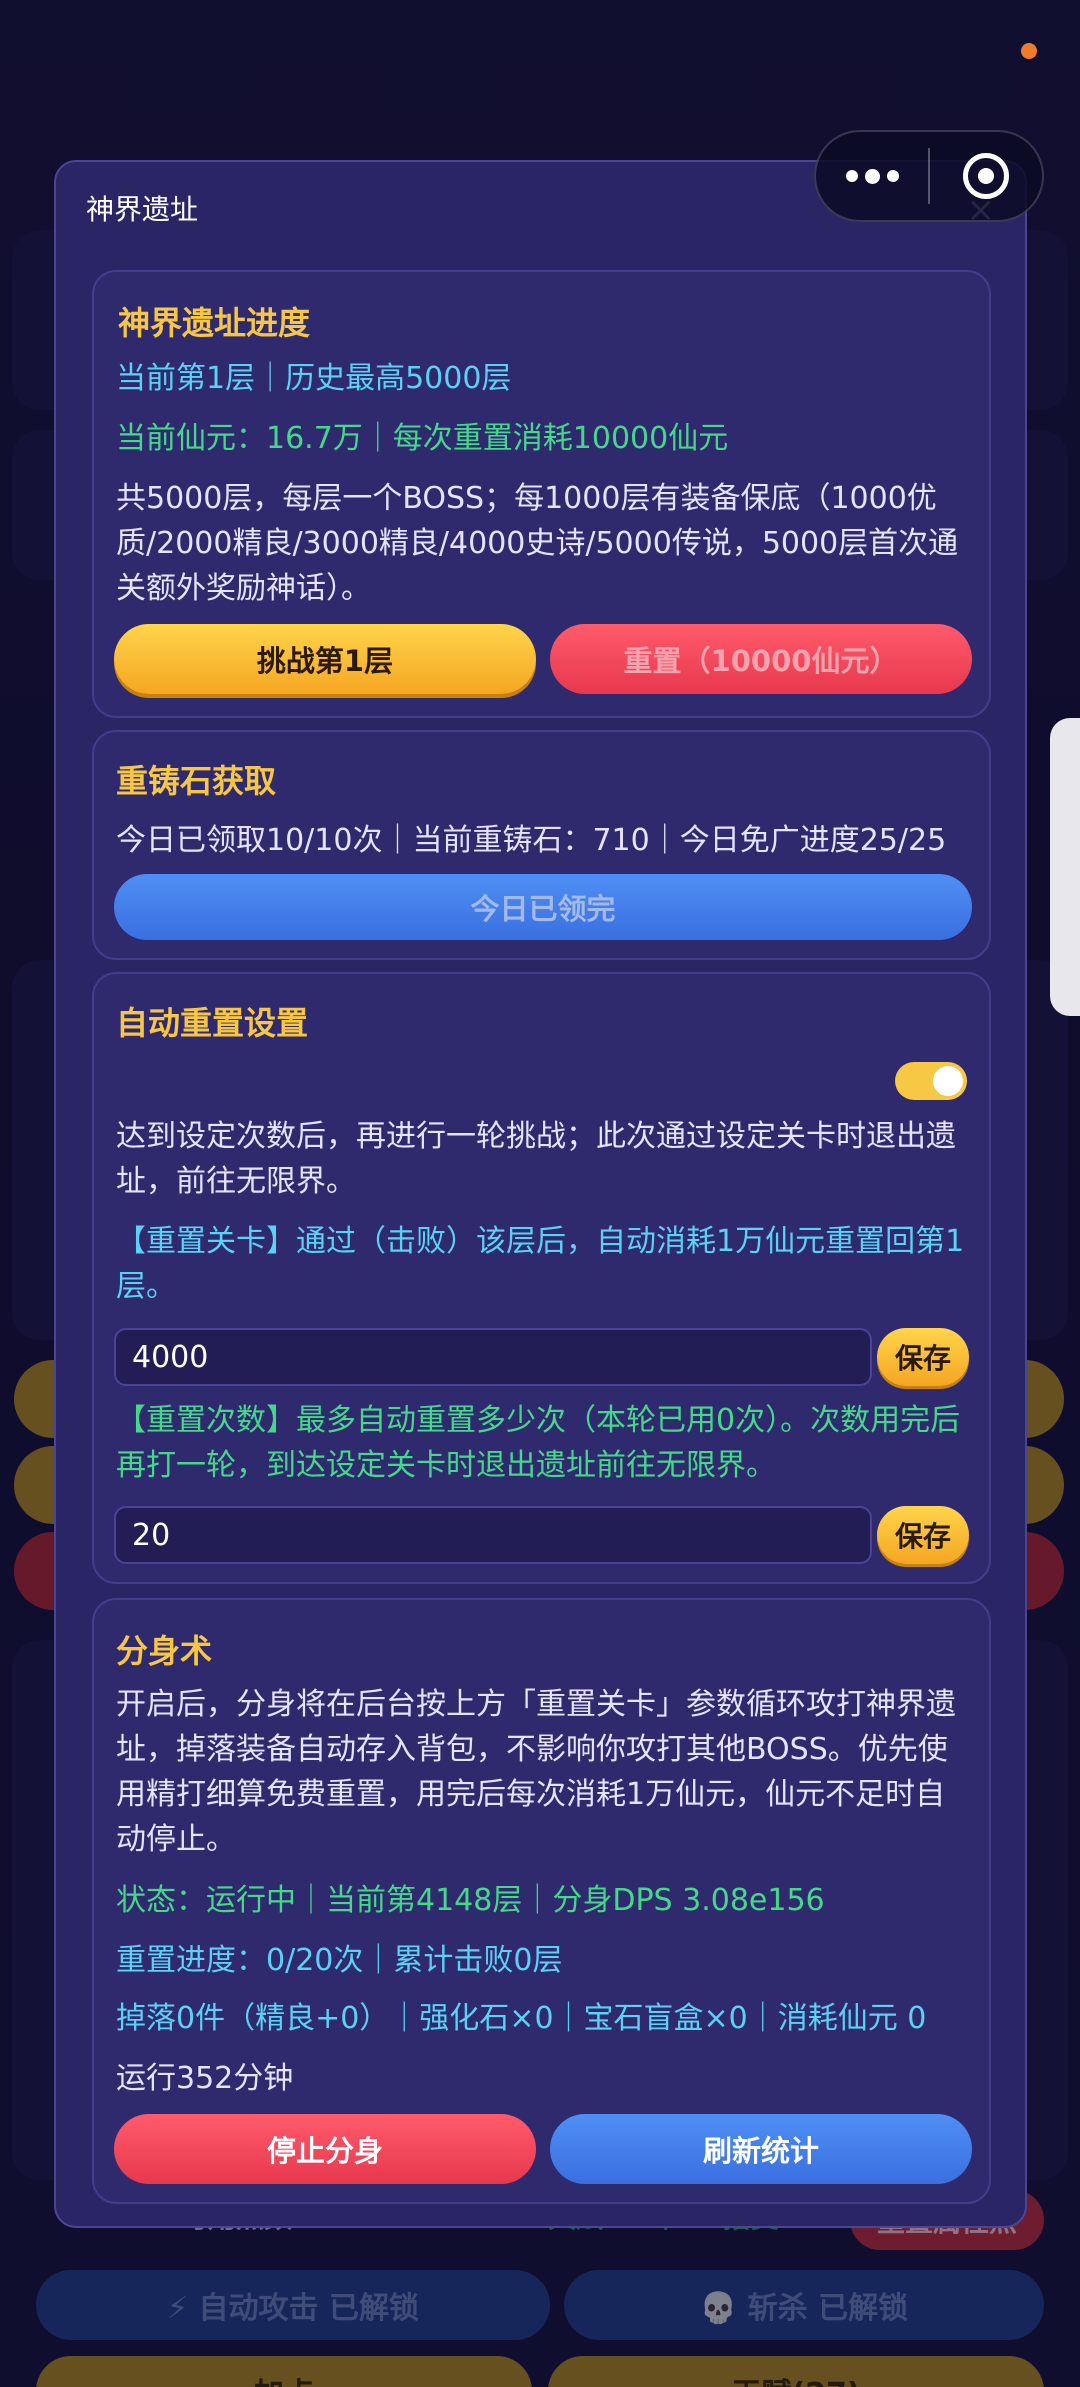 This screenshot has width=1080, height=2387. Describe the element at coordinates (325, 2149) in the screenshot. I see `stop-clone-button: 停止分身` at that location.